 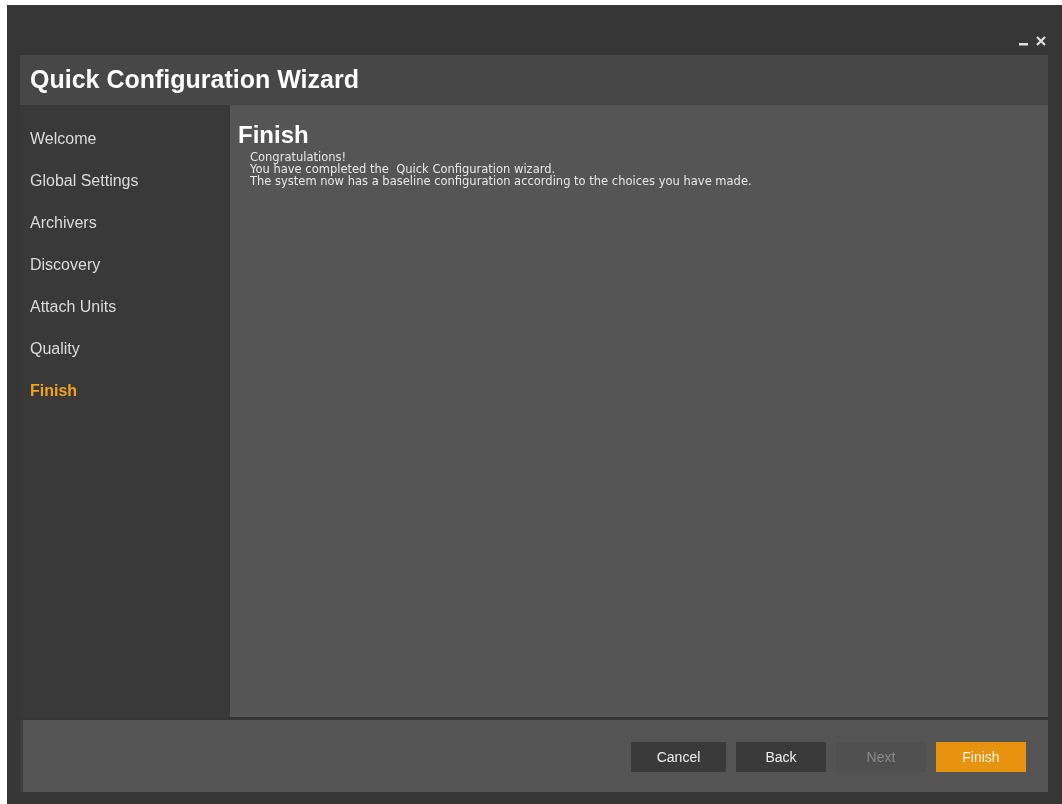 I want to click on message-line: You have completed the Quick Configuration wizard., so click(x=403, y=169).